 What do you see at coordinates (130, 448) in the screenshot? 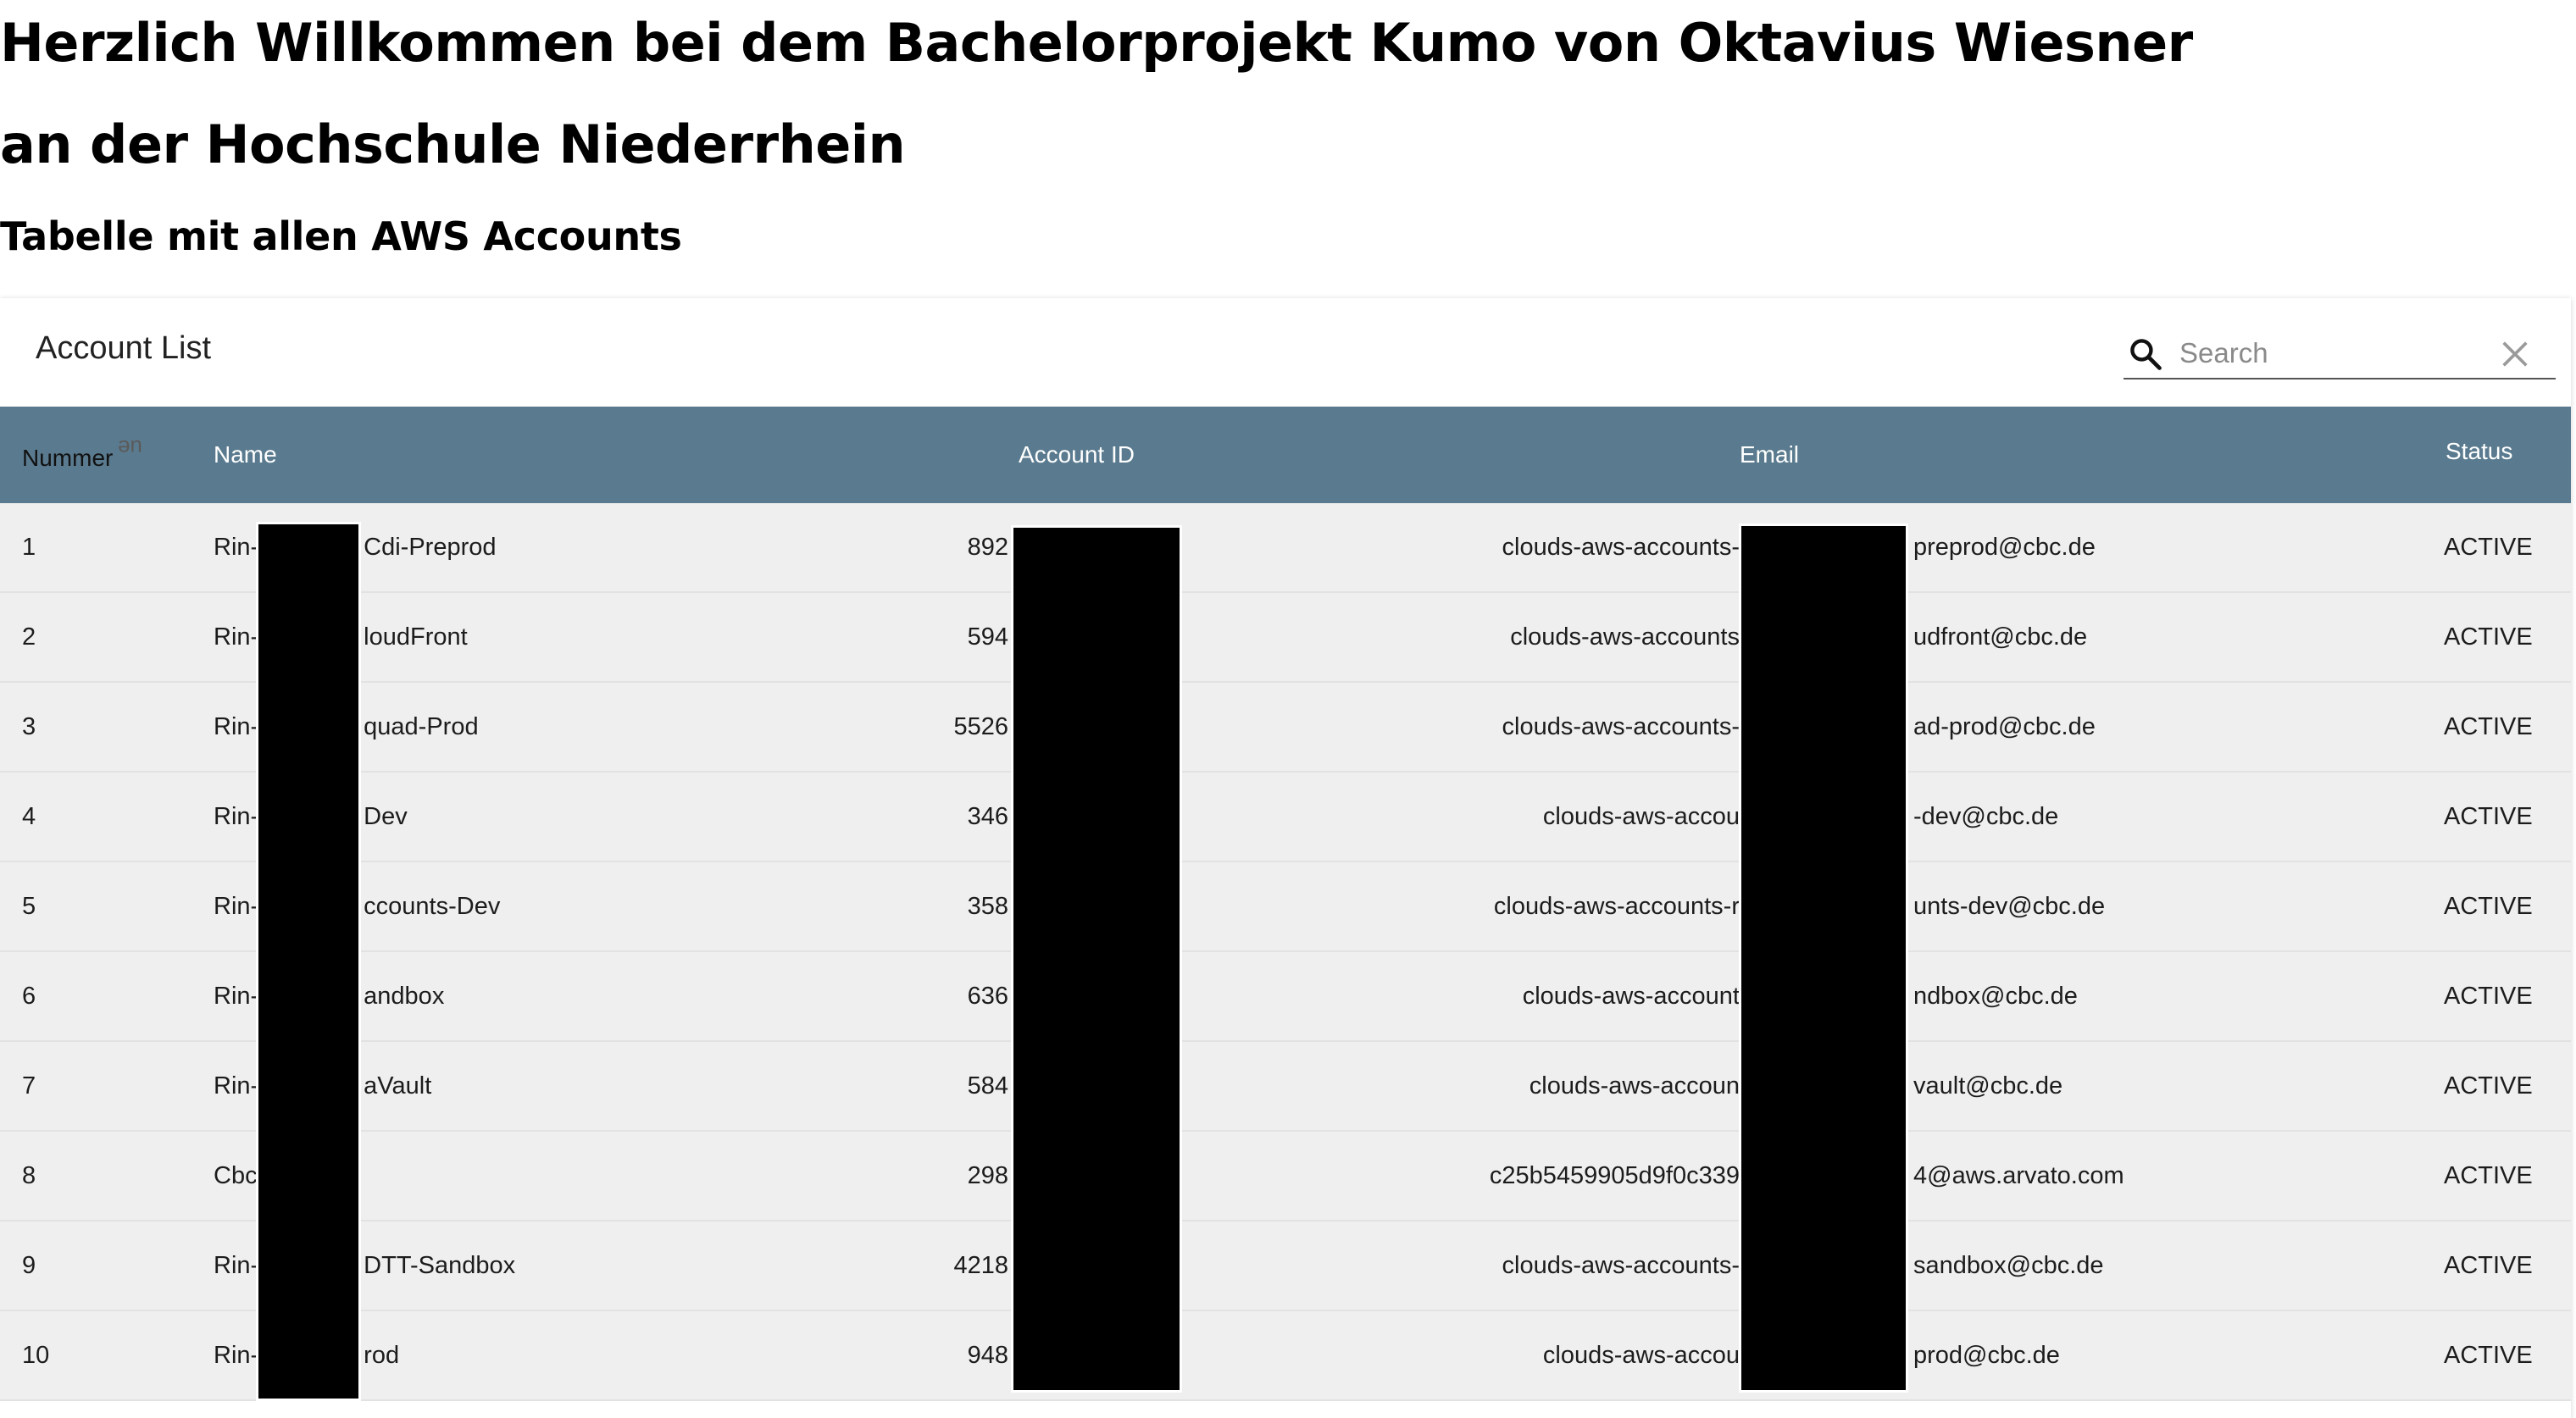
I see `sort-indicator: ue` at bounding box center [130, 448].